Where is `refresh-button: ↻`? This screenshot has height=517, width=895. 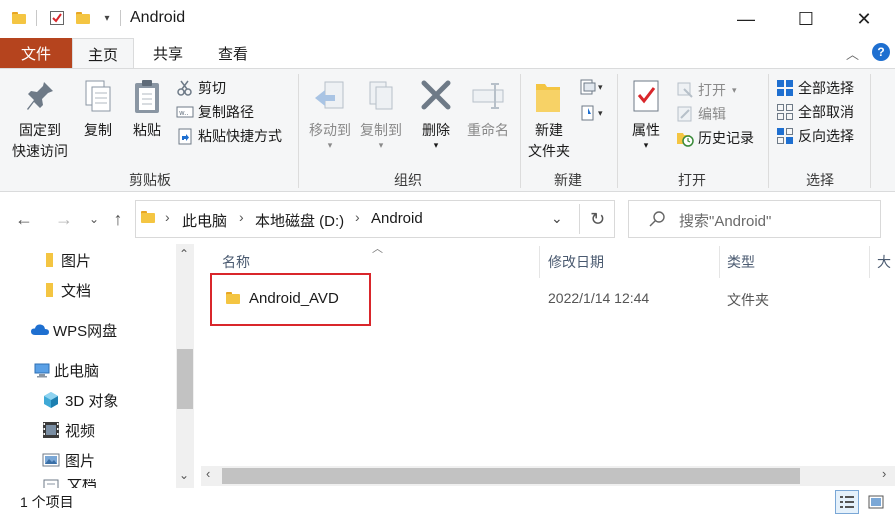
refresh-button: ↻ is located at coordinates (597, 219).